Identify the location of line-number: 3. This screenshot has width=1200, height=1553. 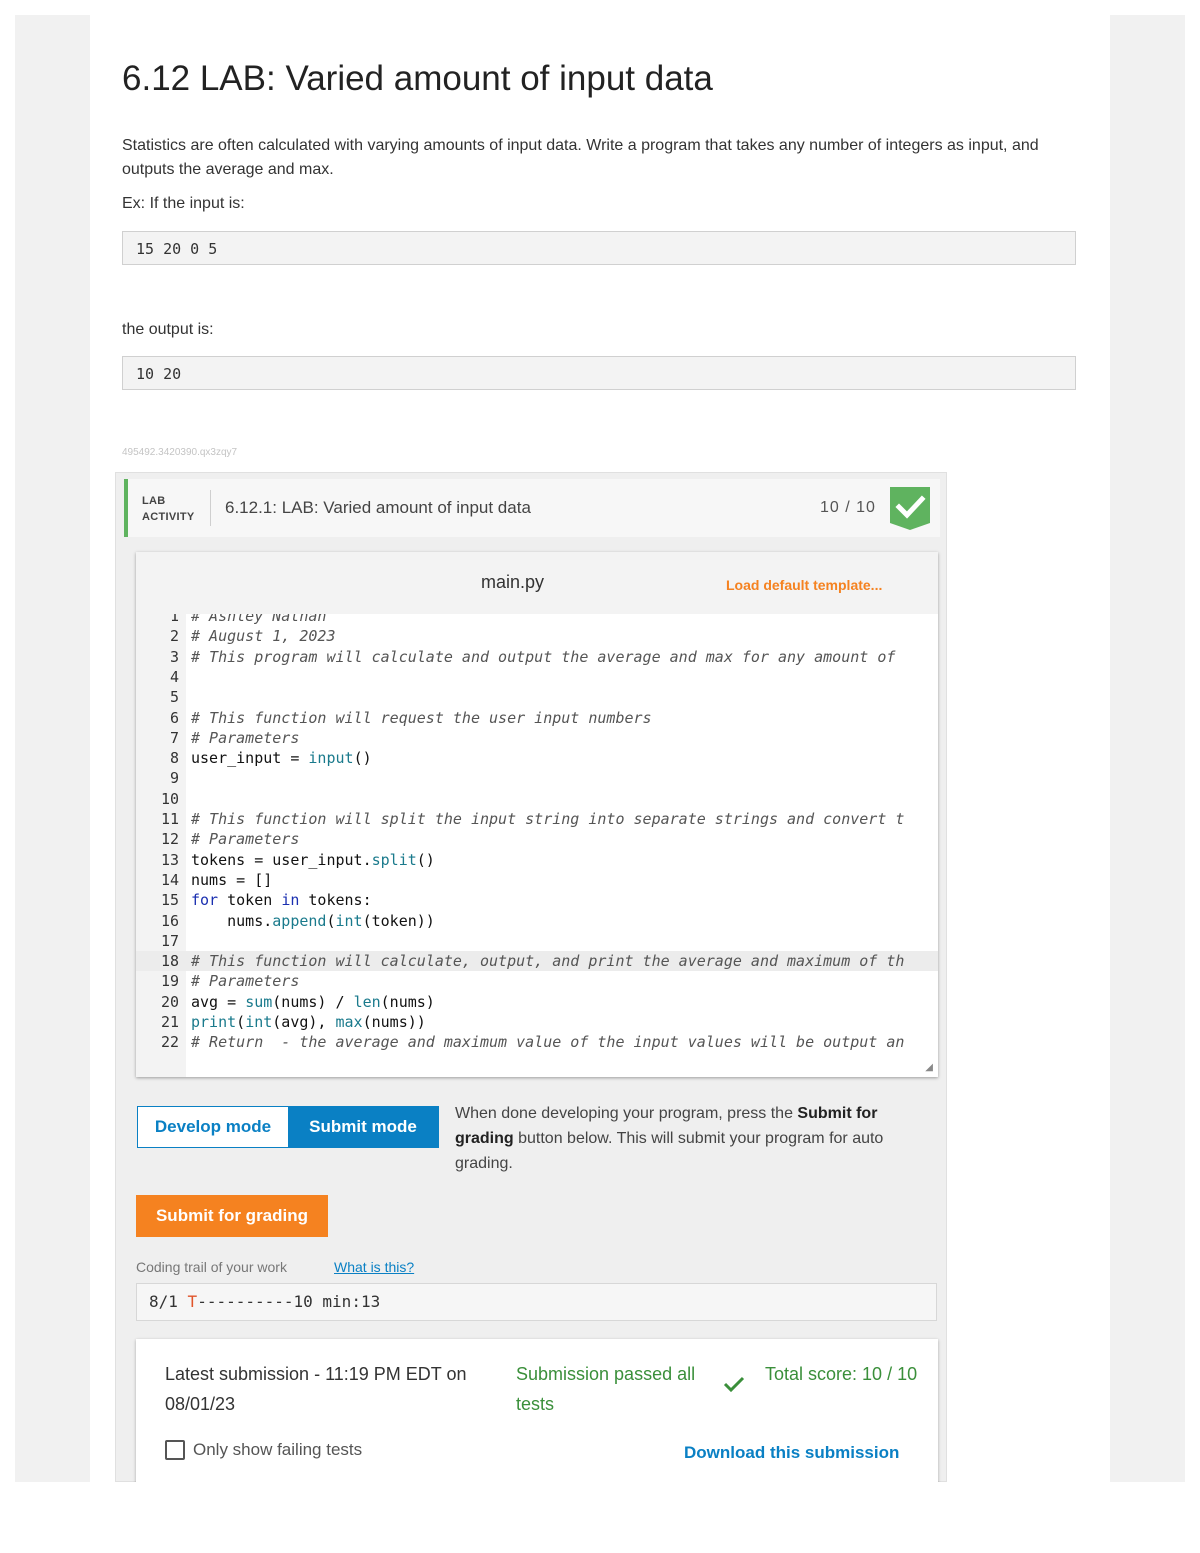
(174, 656).